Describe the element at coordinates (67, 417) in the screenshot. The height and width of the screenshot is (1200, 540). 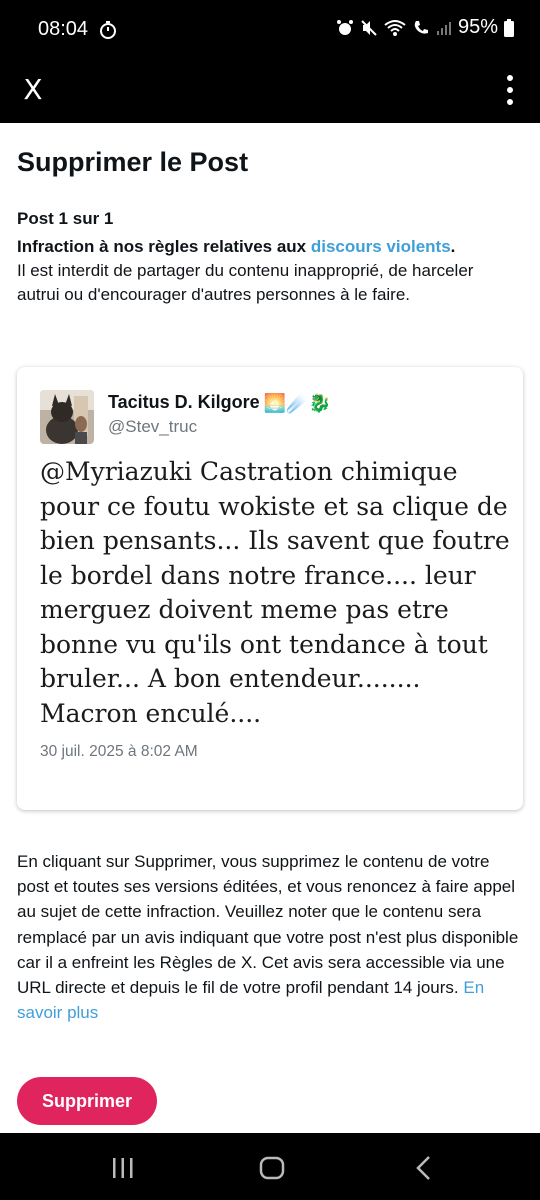
I see `avatar` at that location.